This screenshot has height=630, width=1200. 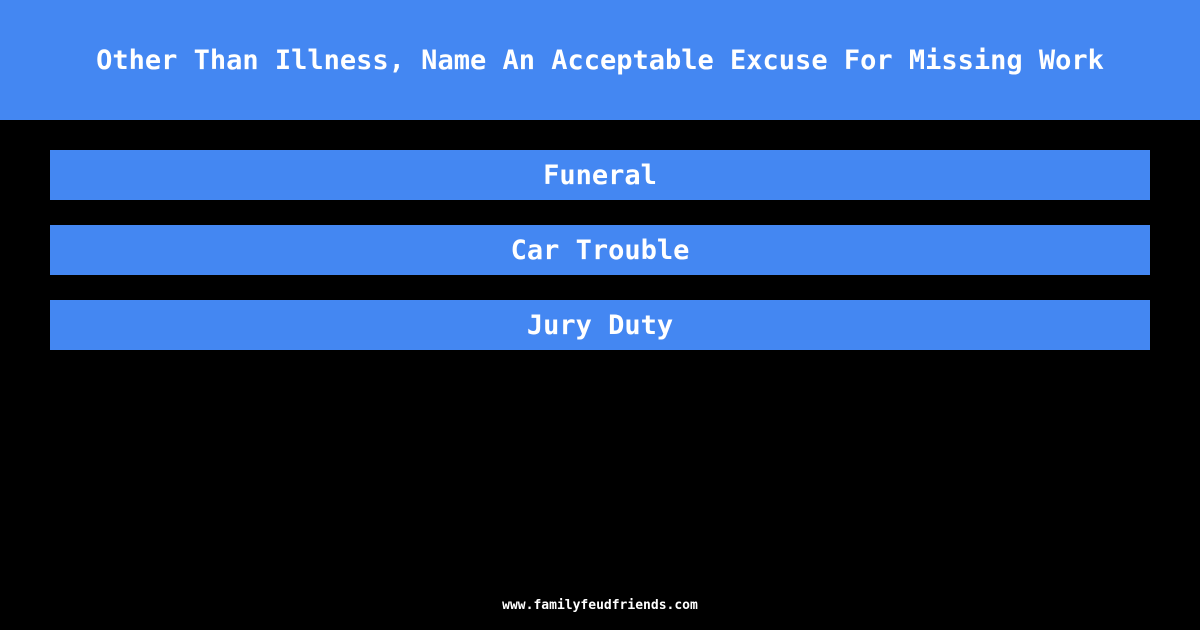 I want to click on answer-label: Funeral, so click(x=600, y=175).